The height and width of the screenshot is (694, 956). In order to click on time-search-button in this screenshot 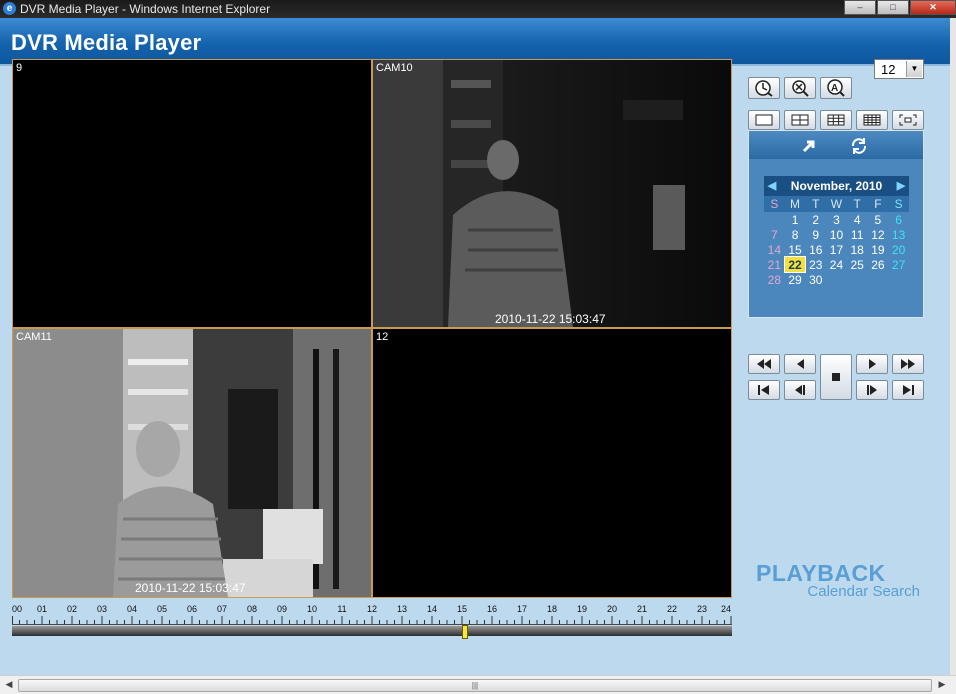, I will do `click(764, 88)`.